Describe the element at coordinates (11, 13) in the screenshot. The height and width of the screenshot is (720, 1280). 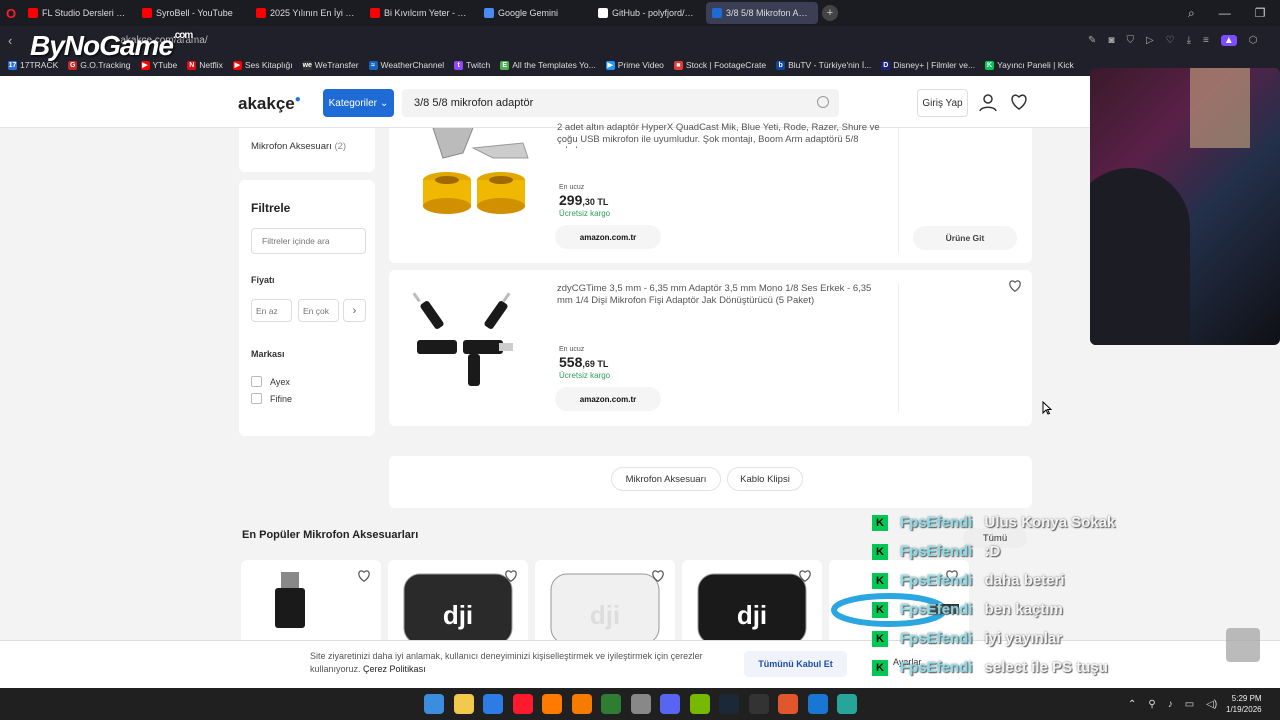
I see `opera-logo-icon: O` at that location.